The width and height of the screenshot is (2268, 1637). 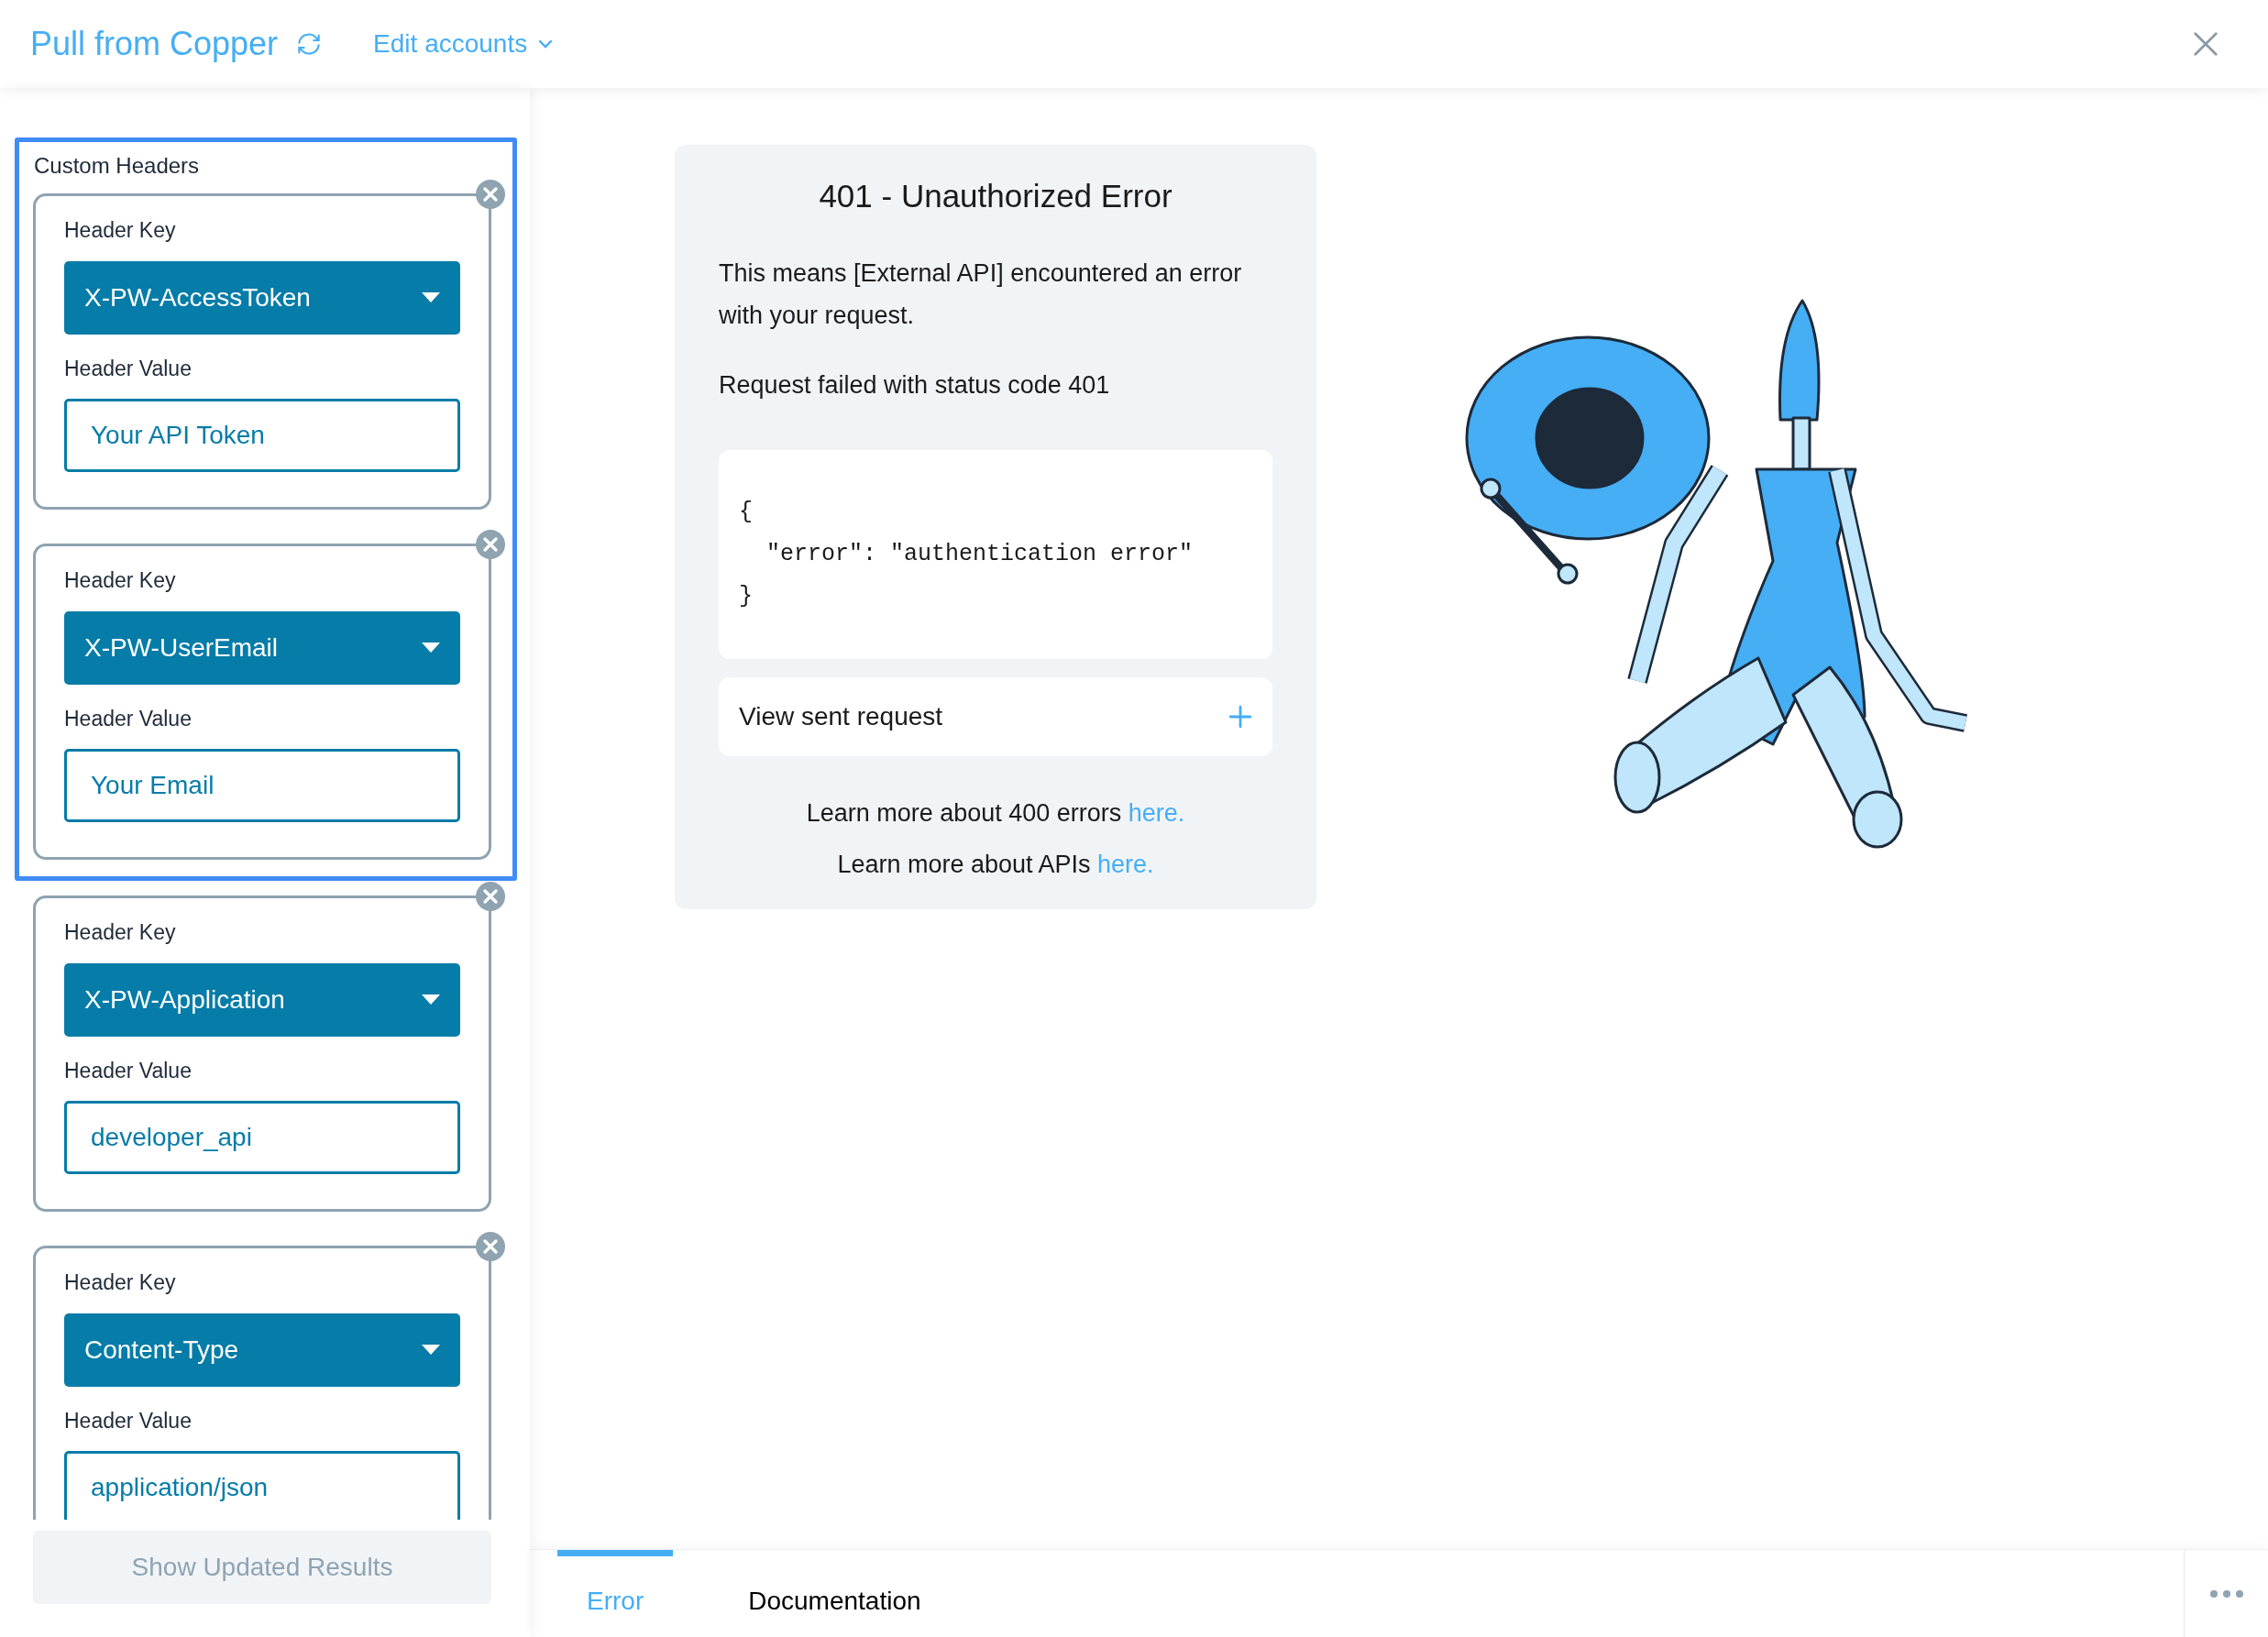 I want to click on page-title: Pull from Copper, so click(x=154, y=44).